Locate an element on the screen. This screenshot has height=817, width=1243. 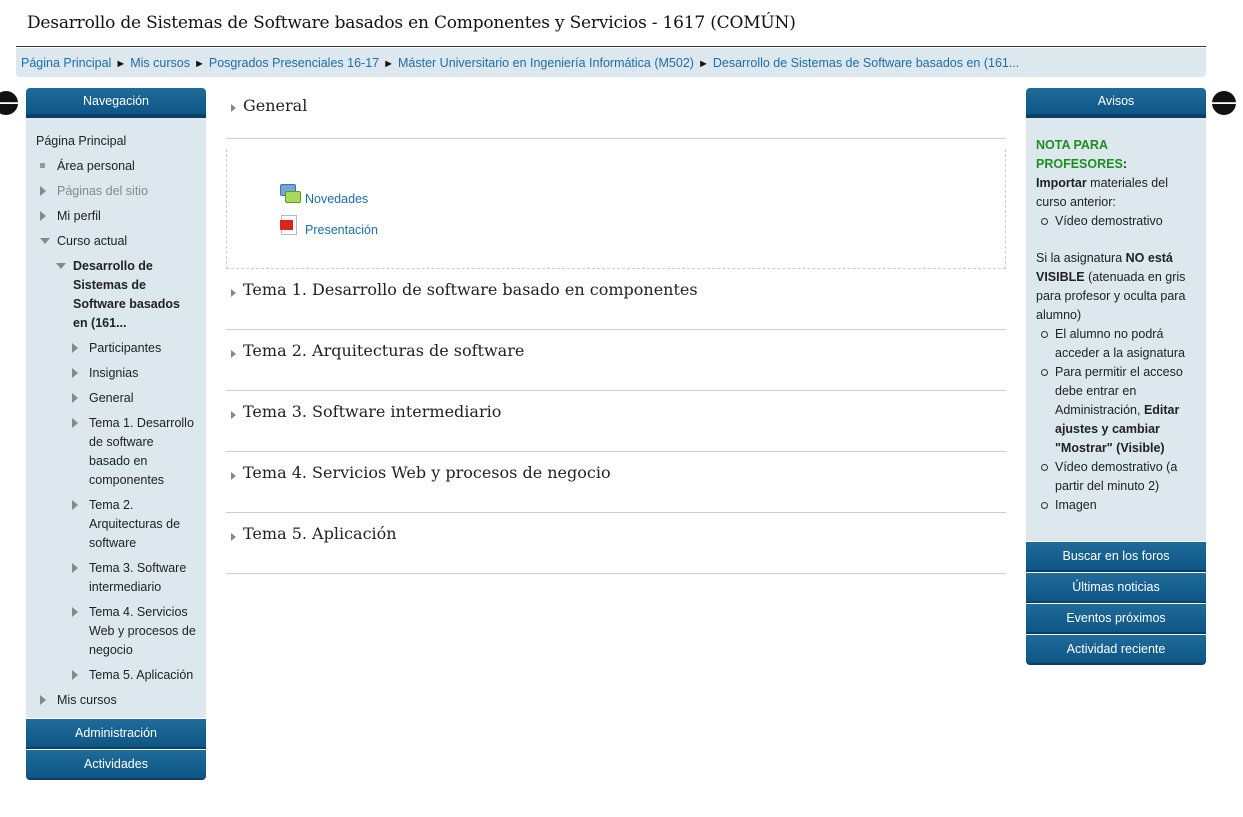
section-tema-2: Tema 2. Arquitecturas de software is located at coordinates (616, 360).